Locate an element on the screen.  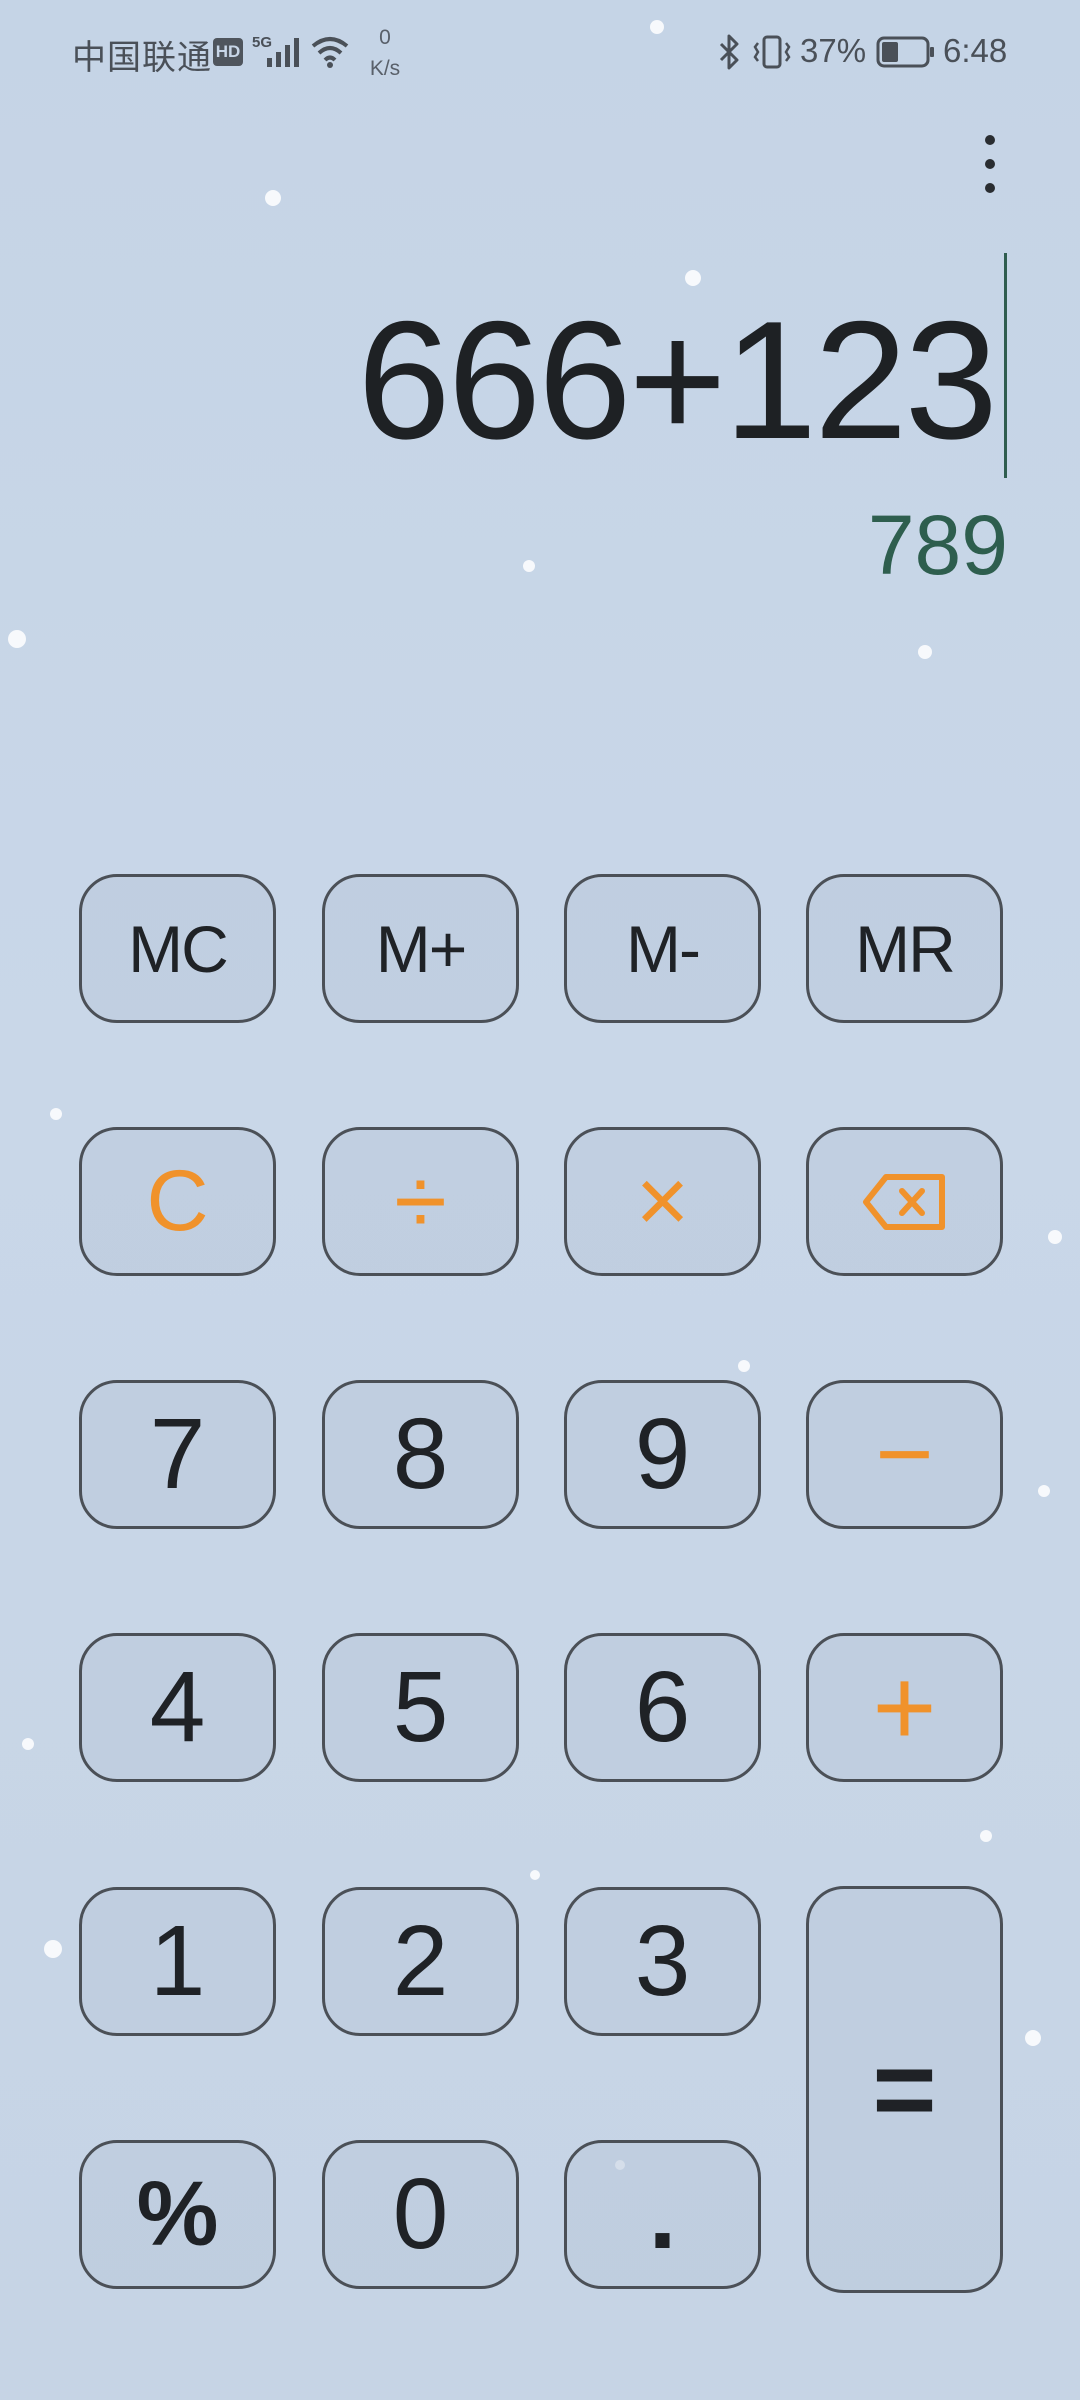
digit-9-button: 9 is located at coordinates (662, 1454).